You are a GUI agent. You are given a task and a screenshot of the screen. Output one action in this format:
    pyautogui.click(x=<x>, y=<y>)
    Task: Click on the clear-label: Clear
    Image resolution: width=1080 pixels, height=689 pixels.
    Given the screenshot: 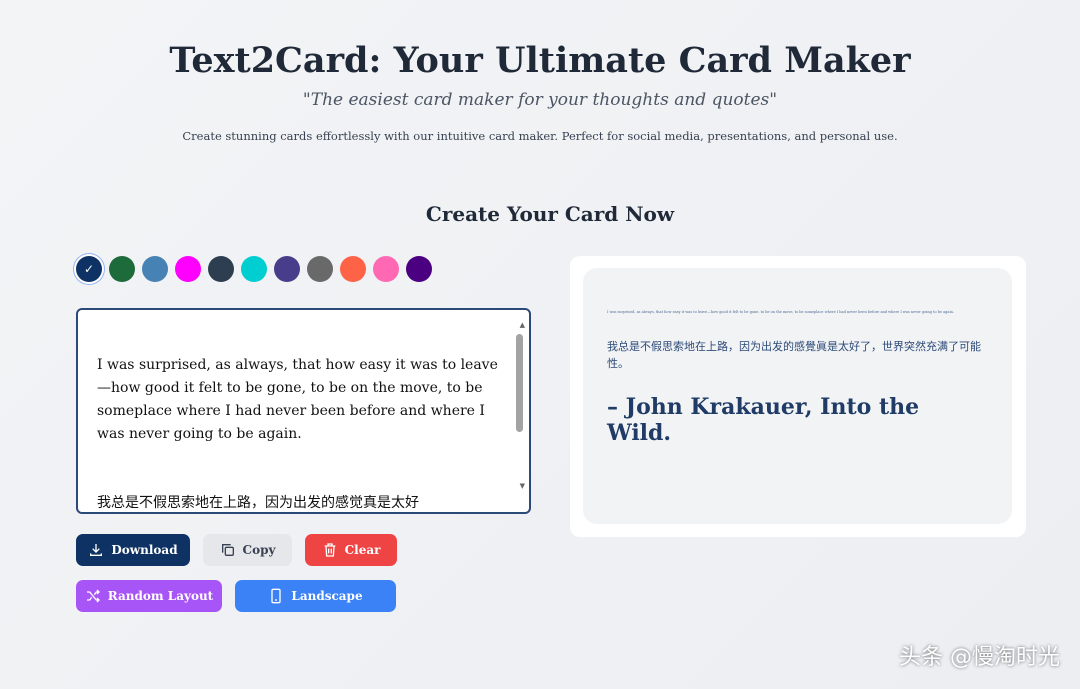 What is the action you would take?
    pyautogui.click(x=362, y=550)
    